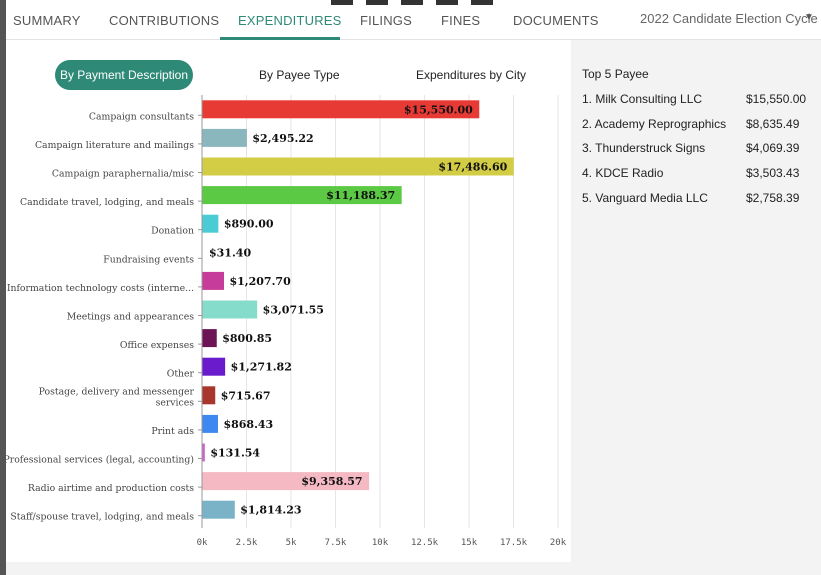 The width and height of the screenshot is (821, 575). I want to click on payee-row: 2. Academy Reprographics $8,635.49, so click(697, 127).